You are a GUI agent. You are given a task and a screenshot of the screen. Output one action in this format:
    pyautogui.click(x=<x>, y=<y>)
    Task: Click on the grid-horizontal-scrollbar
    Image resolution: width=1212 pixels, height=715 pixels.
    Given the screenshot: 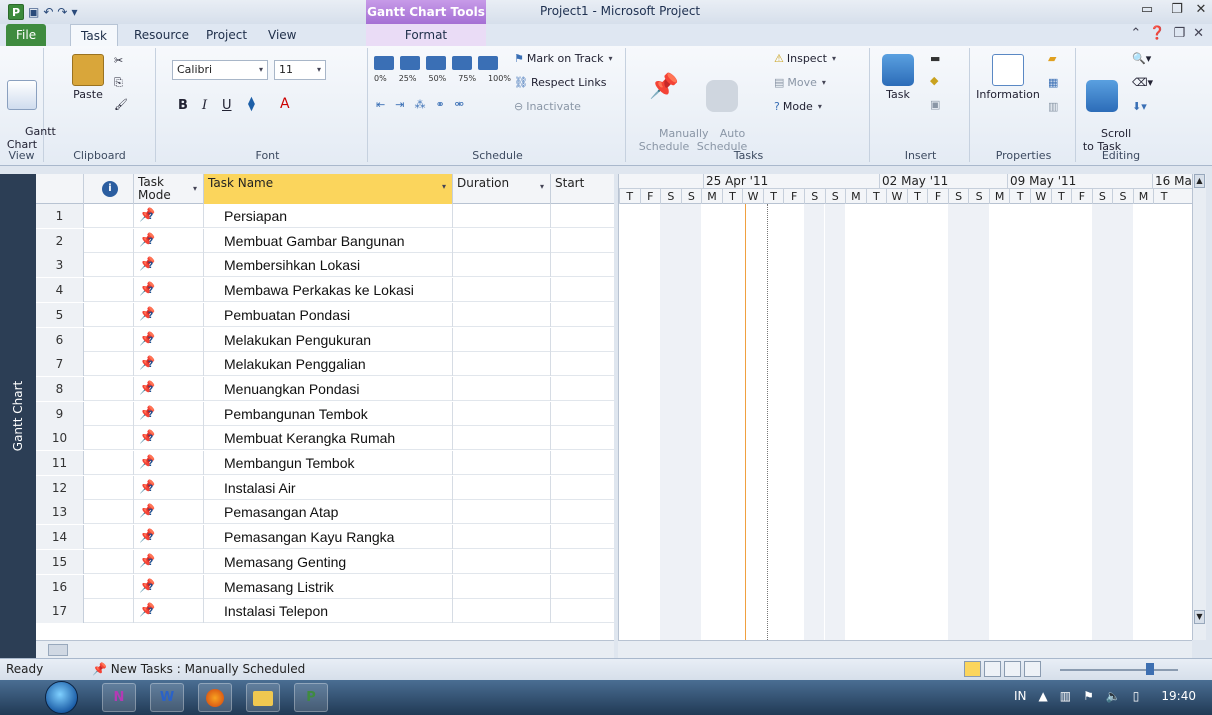 What is the action you would take?
    pyautogui.click(x=325, y=649)
    